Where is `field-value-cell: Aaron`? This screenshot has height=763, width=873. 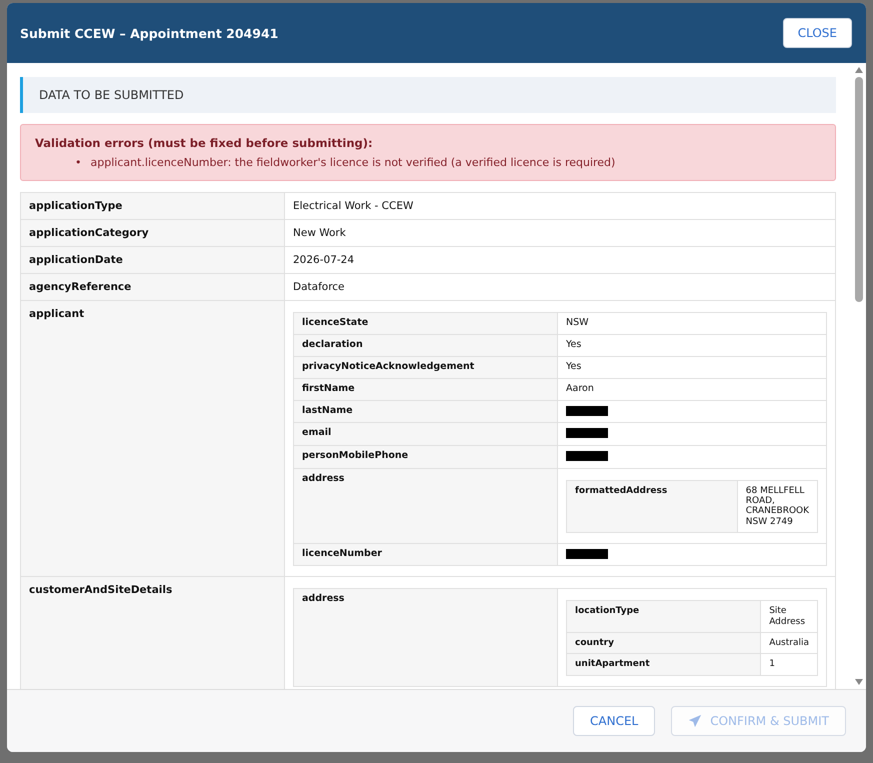
field-value-cell: Aaron is located at coordinates (692, 389).